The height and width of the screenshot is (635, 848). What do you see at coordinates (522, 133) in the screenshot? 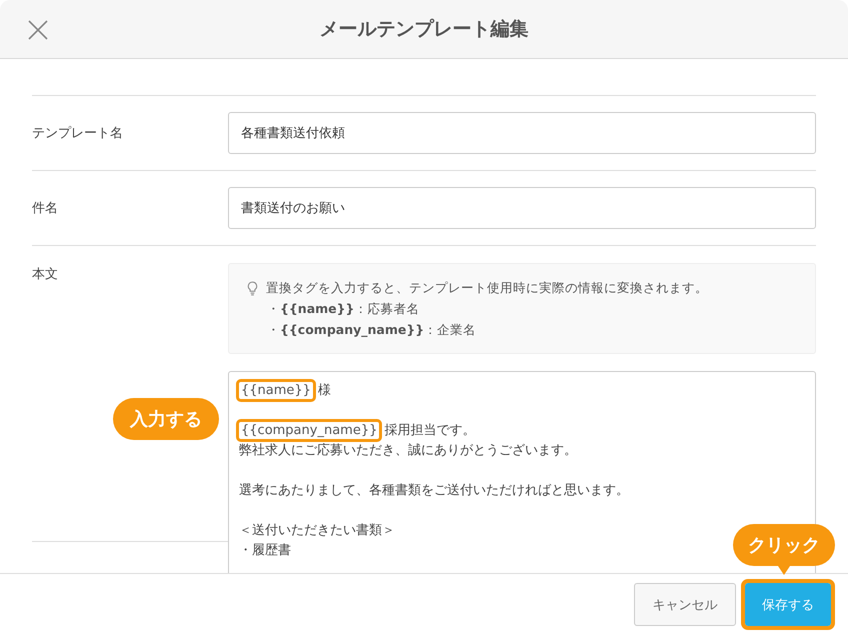
I see `input-field: 各種書類送付依頼` at bounding box center [522, 133].